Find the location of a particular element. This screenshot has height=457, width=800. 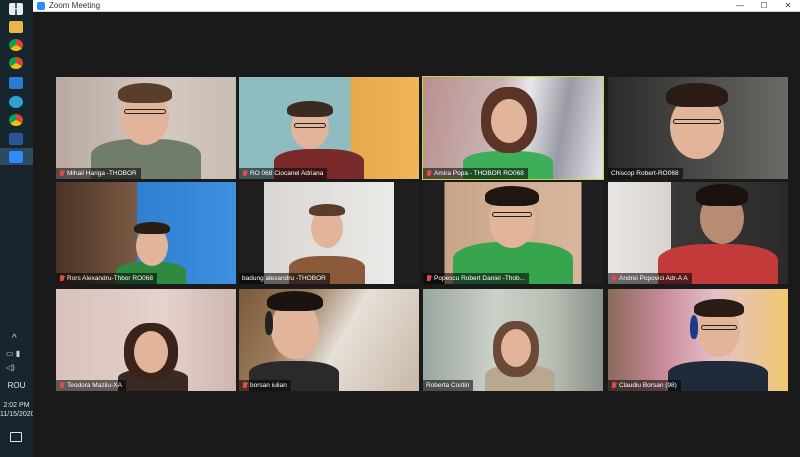

participant-name-tag: Chiscop Robert-RO068 is located at coordinates (645, 173).